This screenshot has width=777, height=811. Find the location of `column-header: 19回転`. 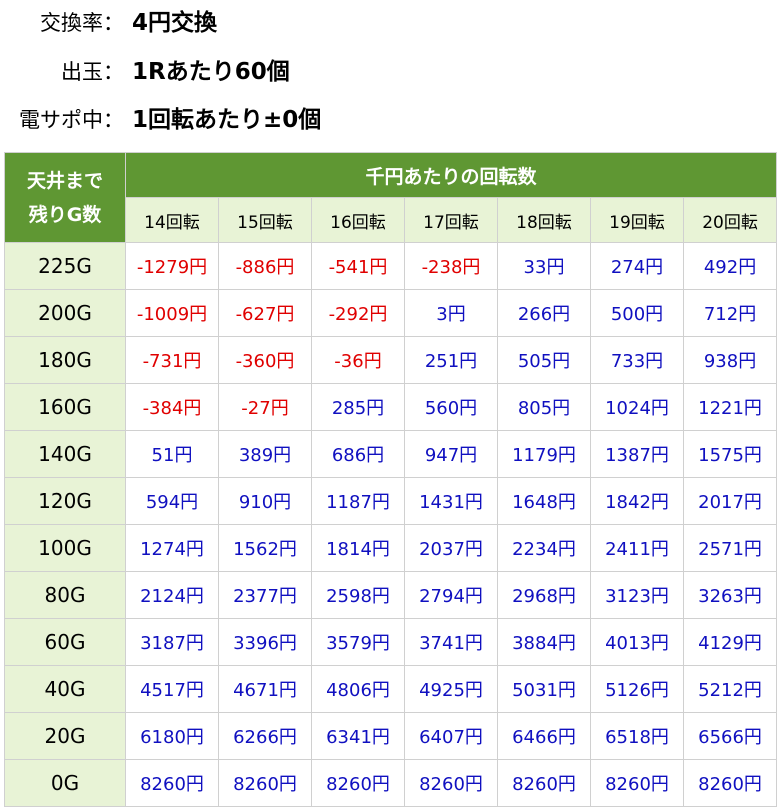

column-header: 19回転 is located at coordinates (637, 220).